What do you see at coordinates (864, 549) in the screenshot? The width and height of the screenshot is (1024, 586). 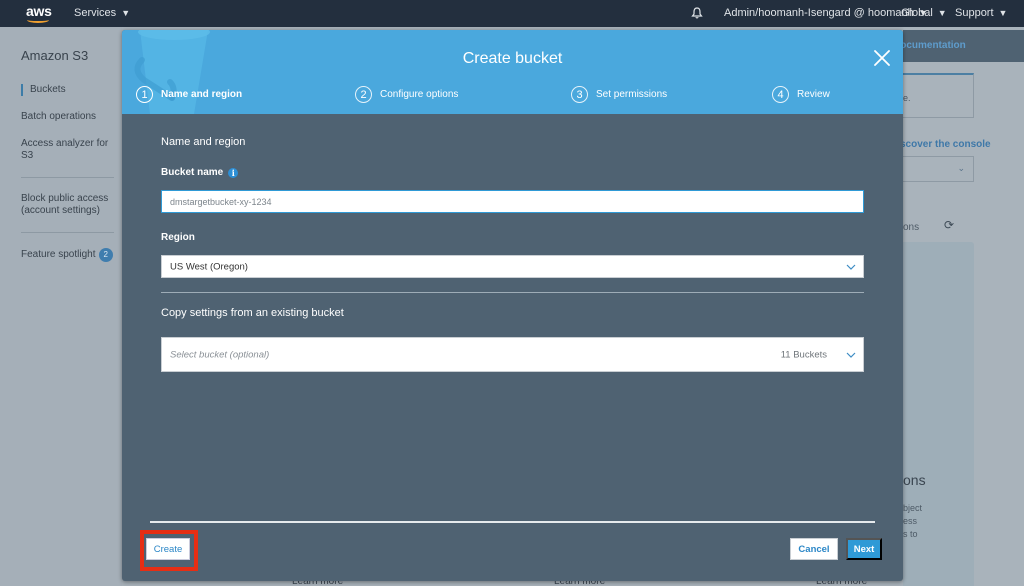 I see `next-button: Next` at bounding box center [864, 549].